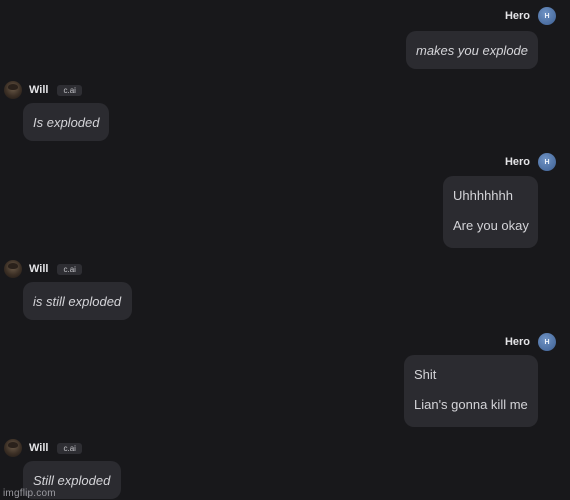  What do you see at coordinates (483, 195) in the screenshot?
I see `message-text-line: Uhhhhhhh` at bounding box center [483, 195].